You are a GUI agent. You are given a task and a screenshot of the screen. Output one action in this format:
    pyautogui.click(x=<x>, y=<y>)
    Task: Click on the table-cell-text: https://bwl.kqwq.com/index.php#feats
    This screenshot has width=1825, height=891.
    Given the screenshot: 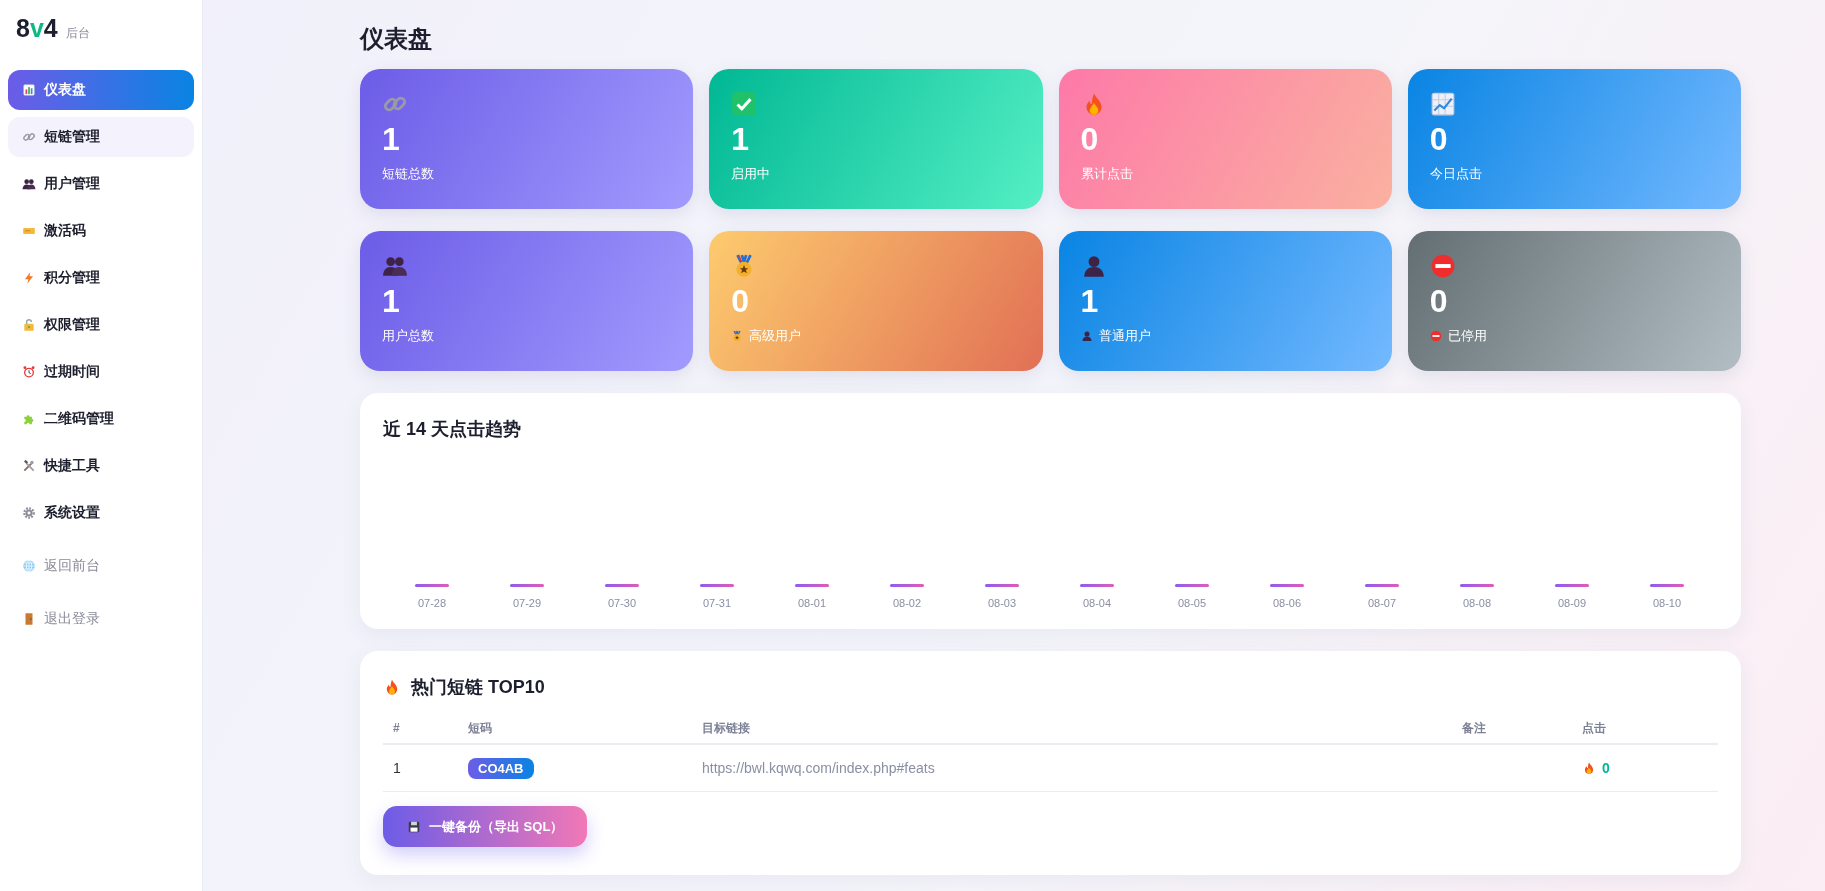 What is the action you would take?
    pyautogui.click(x=818, y=768)
    